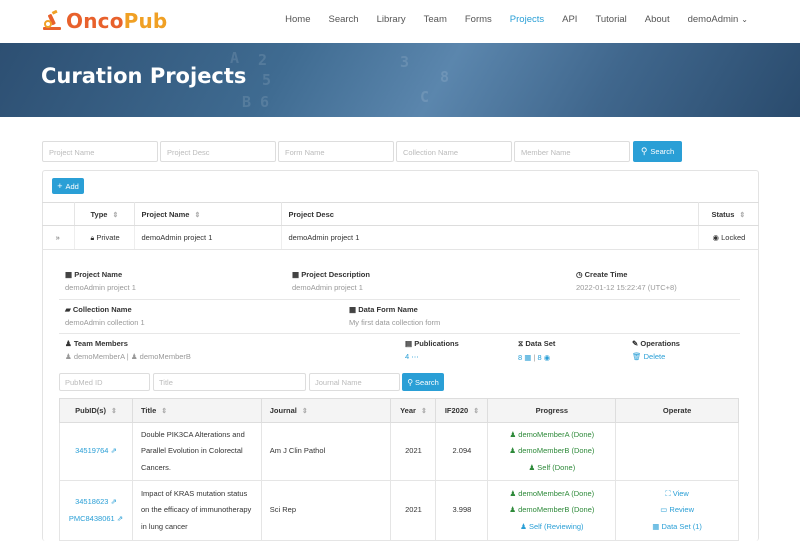 This screenshot has width=800, height=541. What do you see at coordinates (407, 356) in the screenshot?
I see `publications-count: 4` at bounding box center [407, 356].